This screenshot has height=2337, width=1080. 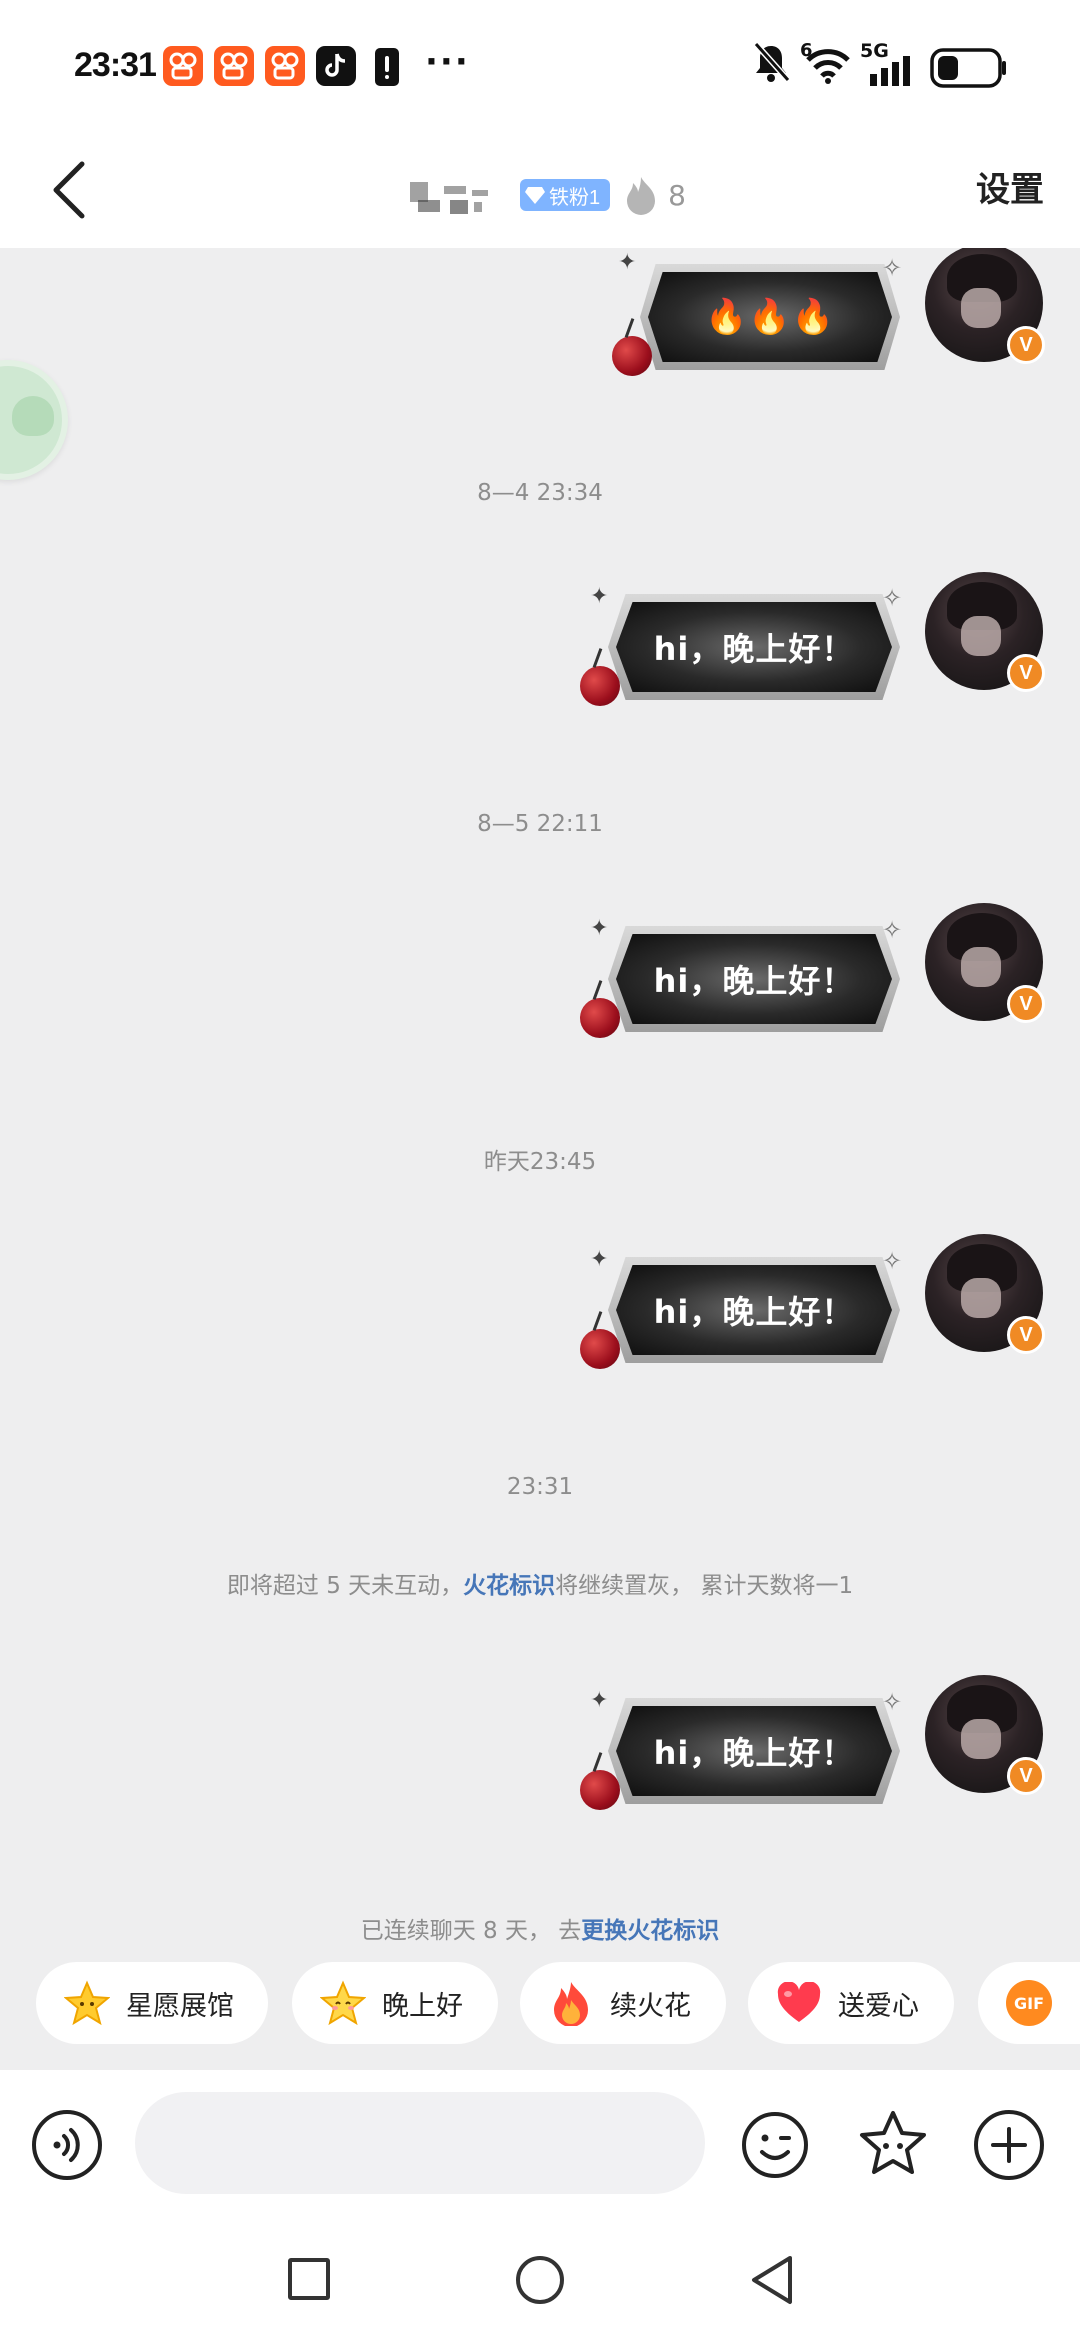 I want to click on chip-label: 星愿展馆, so click(x=180, y=2006).